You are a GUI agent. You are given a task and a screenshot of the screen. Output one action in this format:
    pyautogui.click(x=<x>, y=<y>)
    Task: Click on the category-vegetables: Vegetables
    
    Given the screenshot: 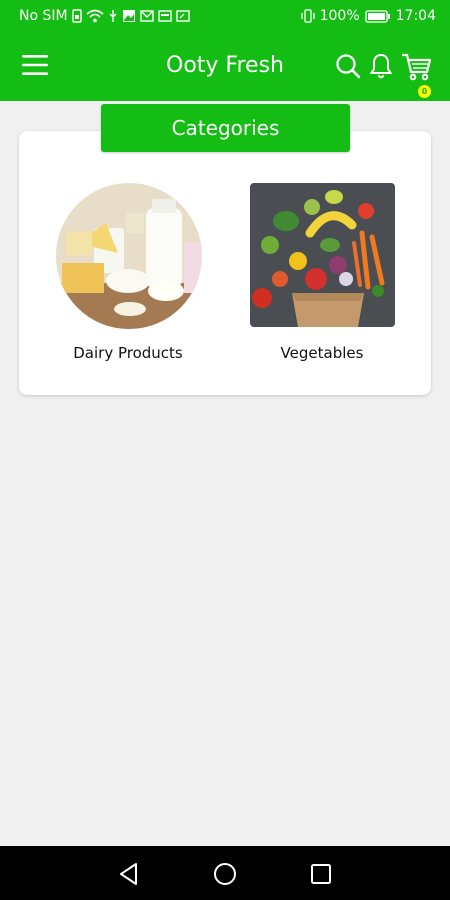 What is the action you would take?
    pyautogui.click(x=322, y=276)
    